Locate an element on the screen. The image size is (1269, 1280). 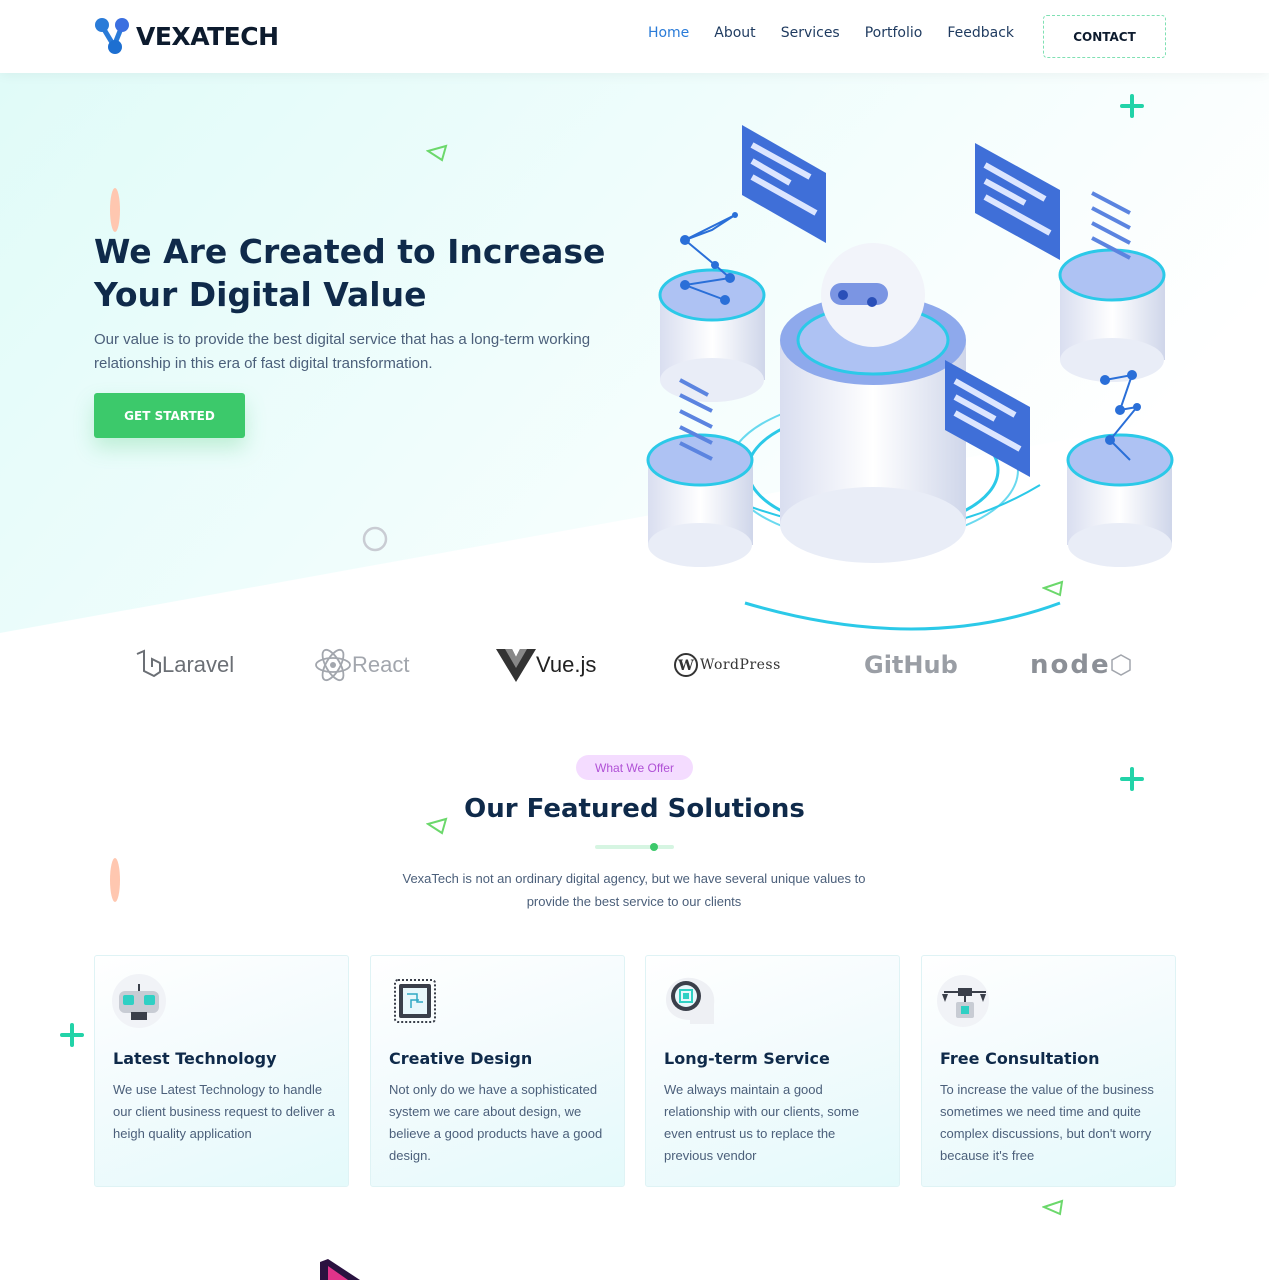
next-section-illustration is located at coordinates (340, 1269).